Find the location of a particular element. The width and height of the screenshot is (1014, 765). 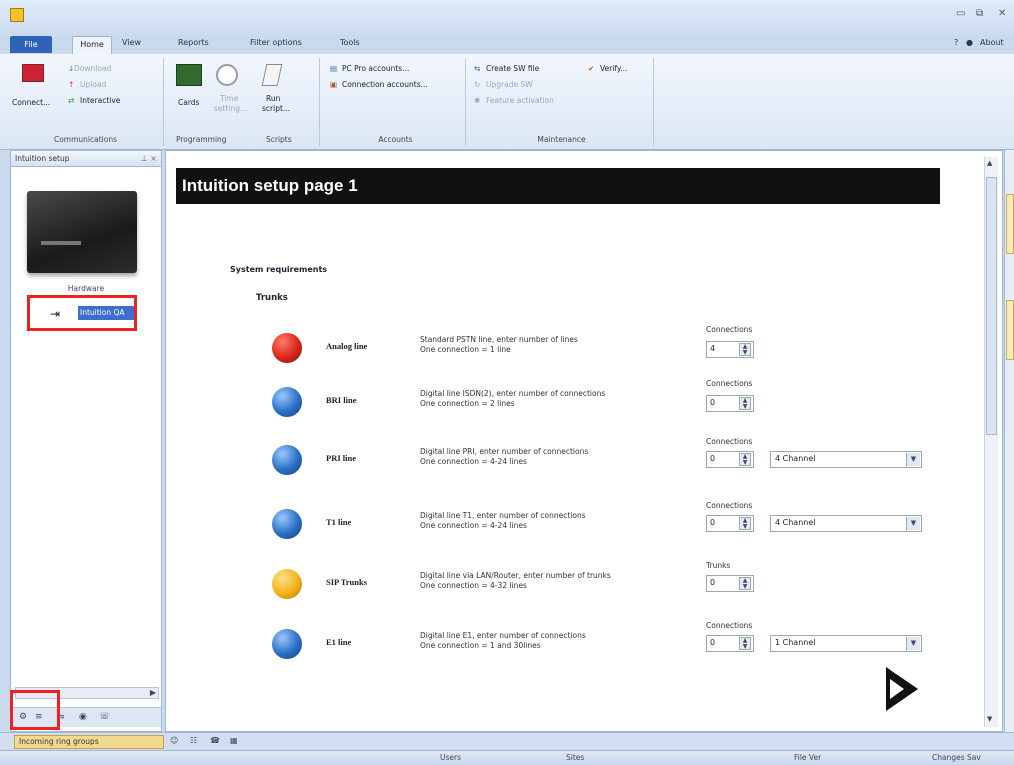

gear-highlight-box is located at coordinates (35, 710).